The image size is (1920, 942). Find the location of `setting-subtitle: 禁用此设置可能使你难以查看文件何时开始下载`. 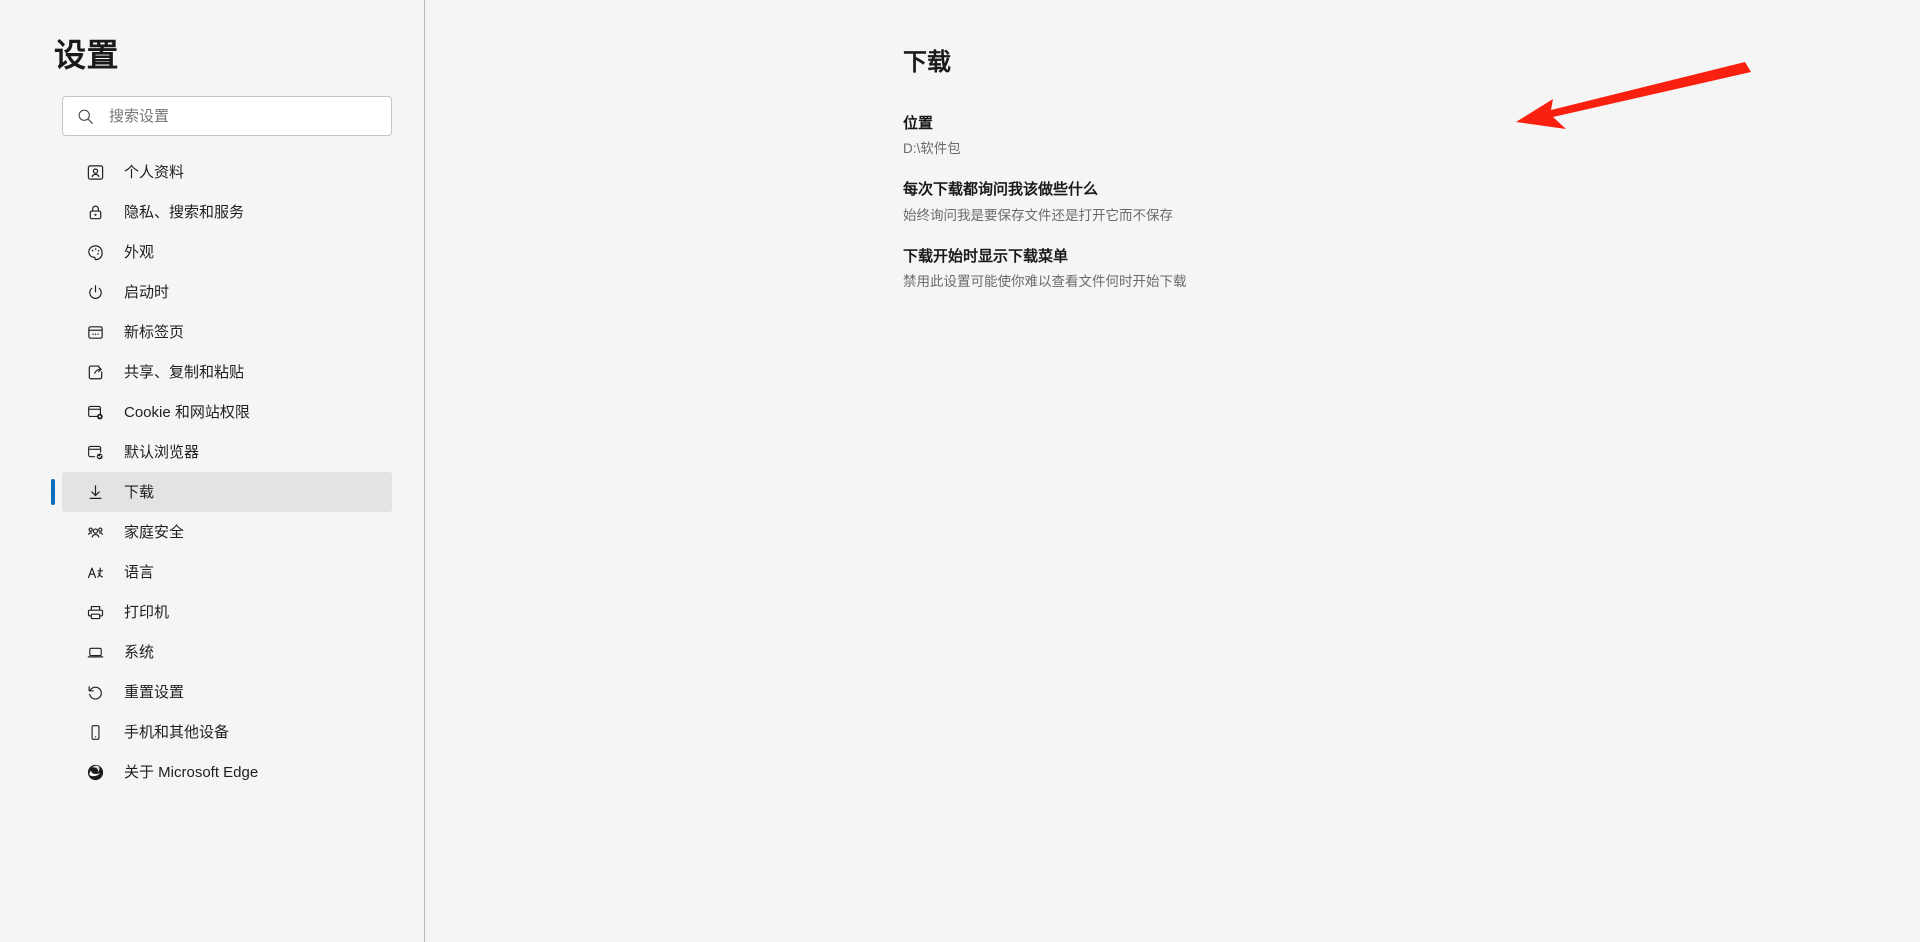

setting-subtitle: 禁用此设置可能使你难以查看文件何时开始下载 is located at coordinates (1045, 282).